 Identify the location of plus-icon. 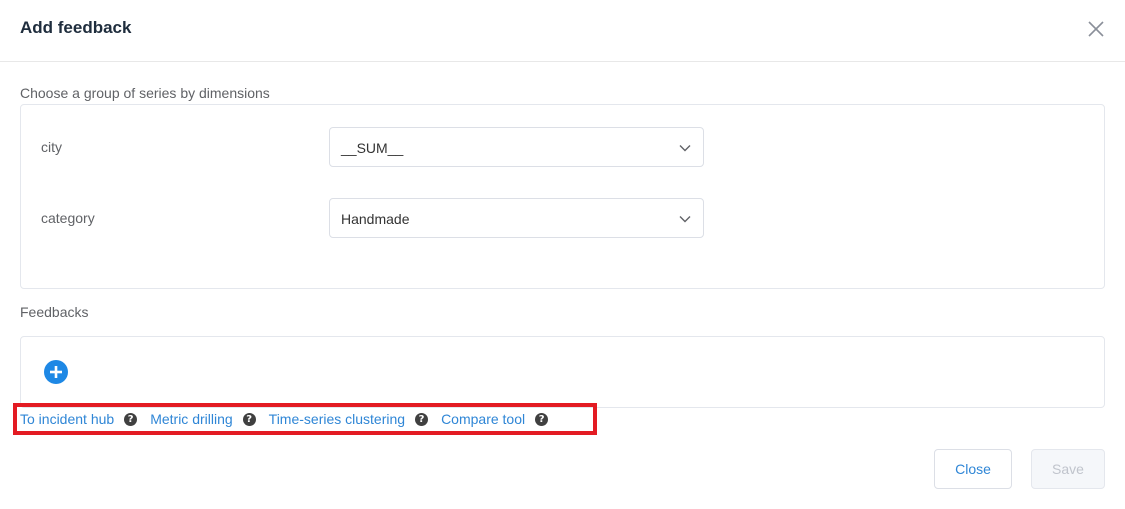
(56, 372).